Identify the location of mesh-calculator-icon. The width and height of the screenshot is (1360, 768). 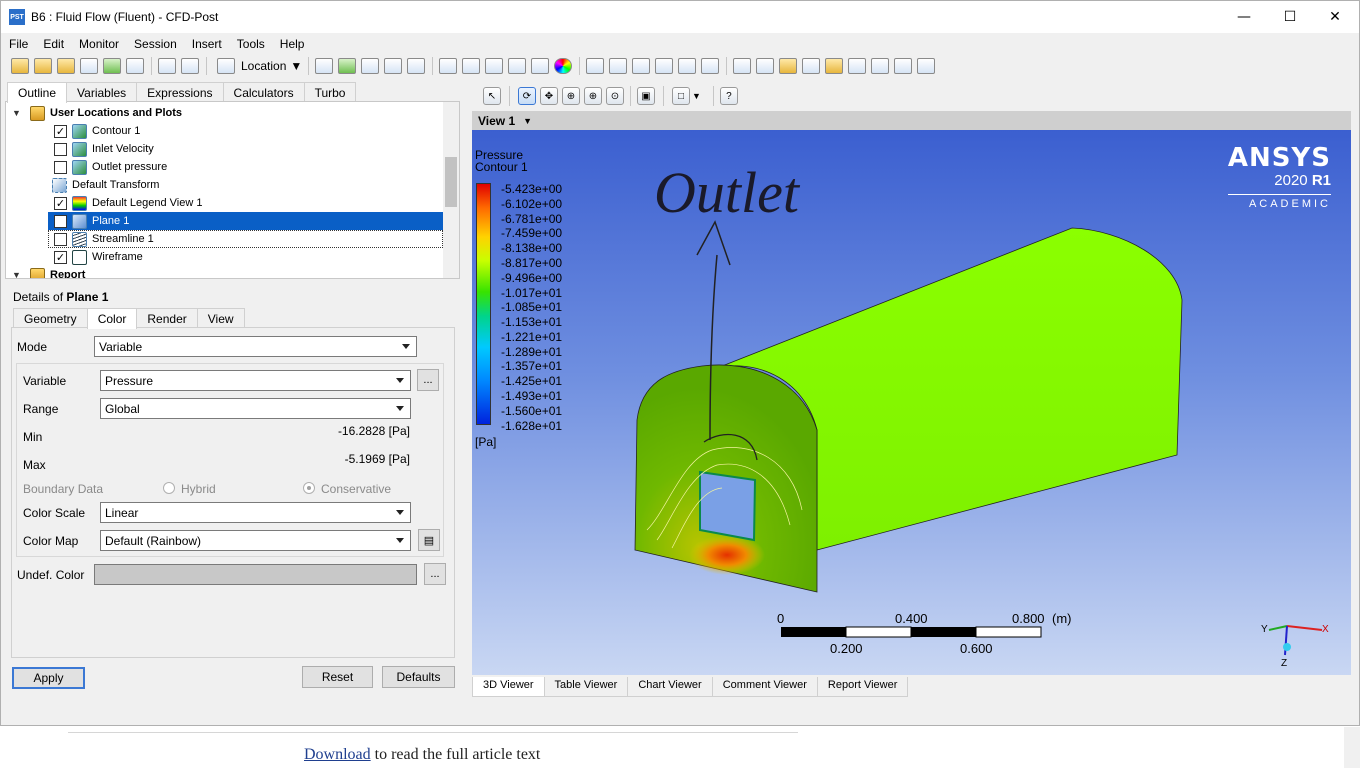
(880, 66).